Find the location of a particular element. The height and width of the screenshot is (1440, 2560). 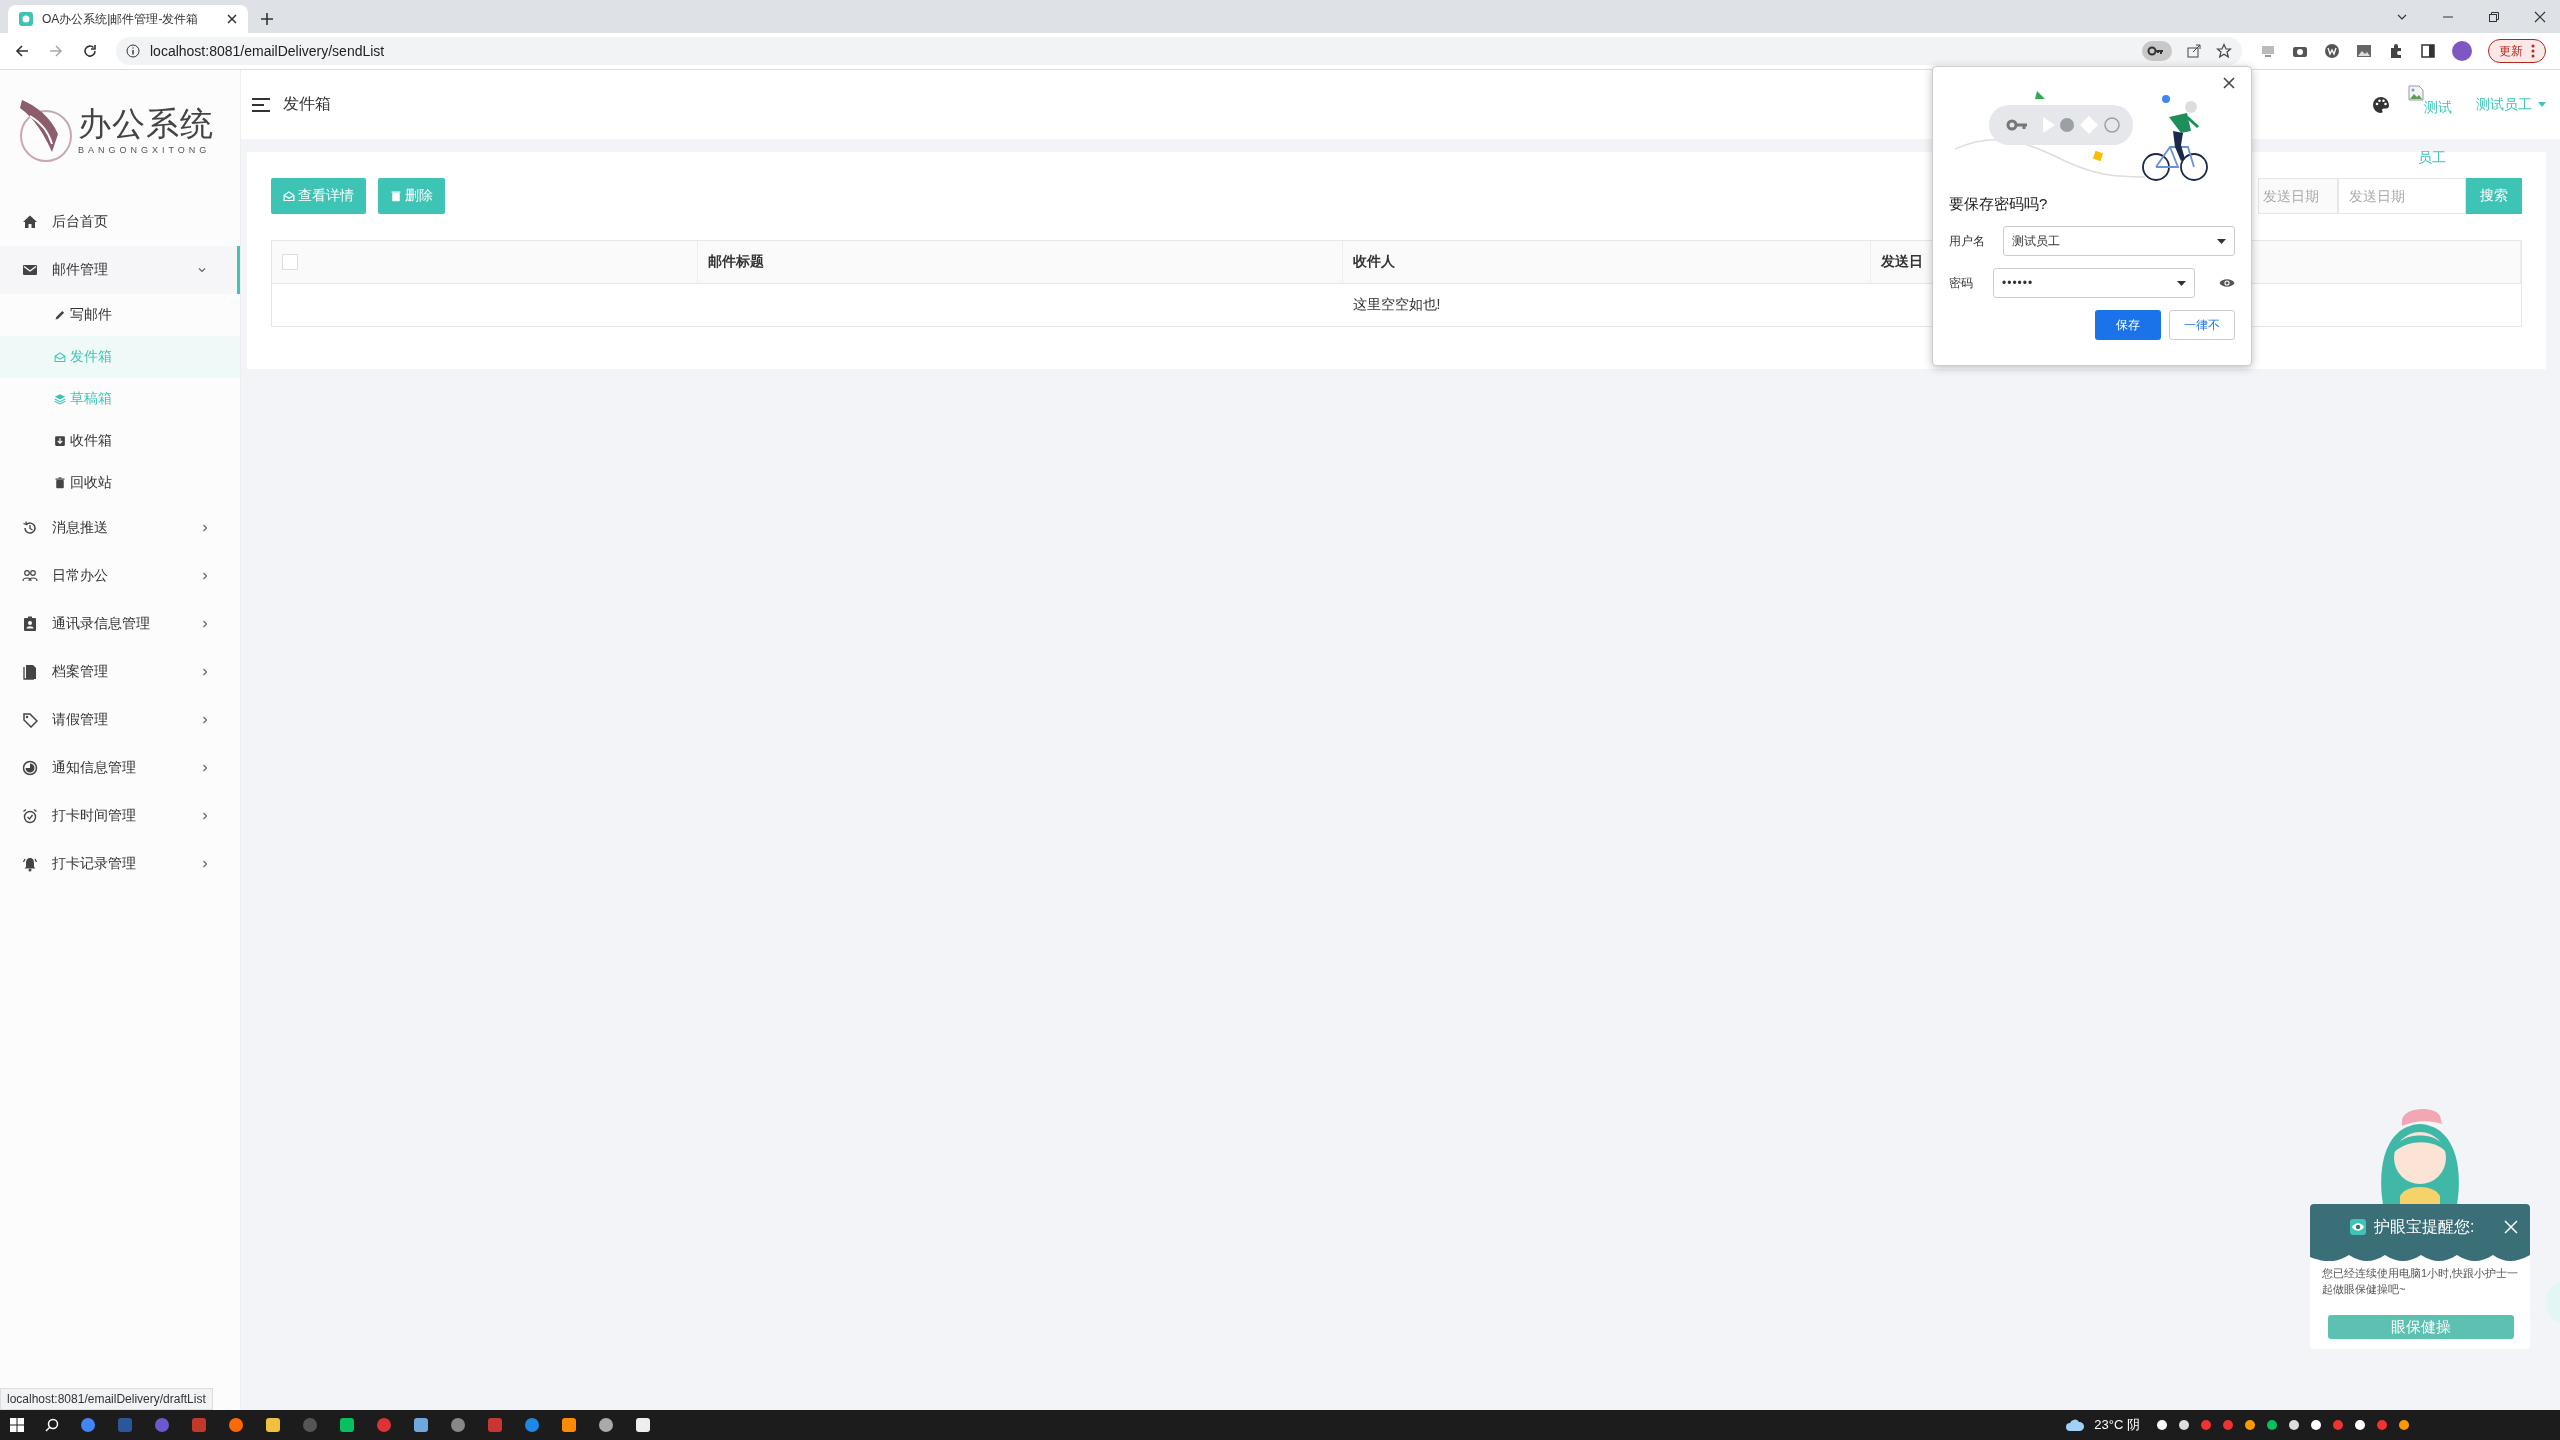

browser-tab: OA办公系统|邮件管理-发件箱 is located at coordinates (128, 19).